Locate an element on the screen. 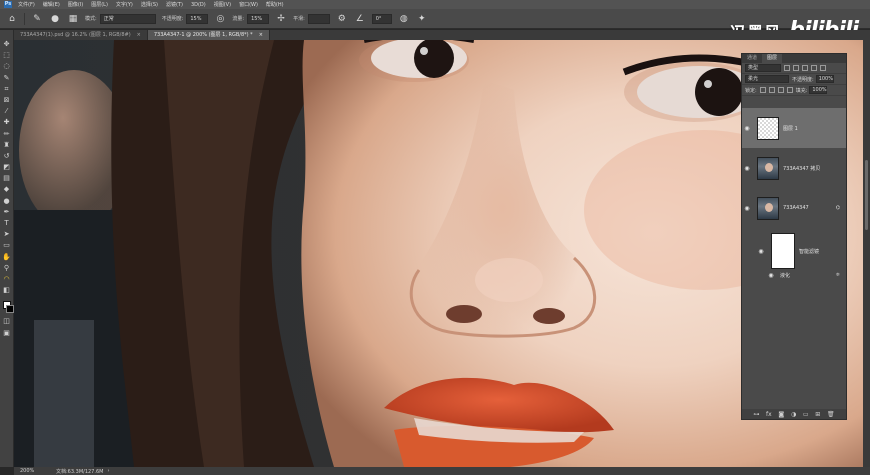 Image resolution: width=870 pixels, height=475 pixels. menu-help: 帮助(H) is located at coordinates (275, 4).